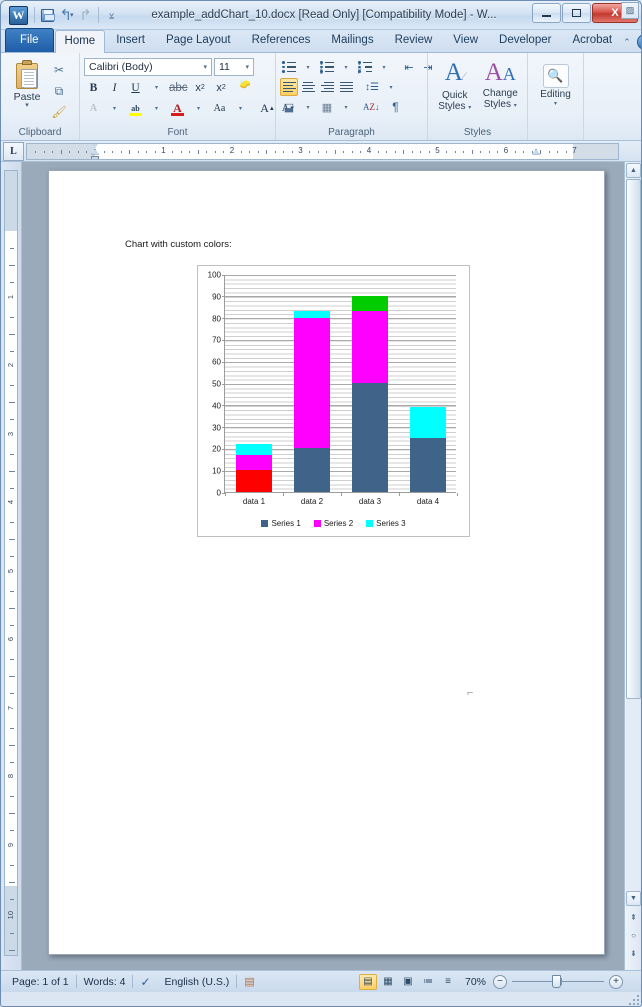 This screenshot has width=642, height=1007. Describe the element at coordinates (111, 15) in the screenshot. I see `customize-quick-access-toolbar-button: ⩣` at that location.